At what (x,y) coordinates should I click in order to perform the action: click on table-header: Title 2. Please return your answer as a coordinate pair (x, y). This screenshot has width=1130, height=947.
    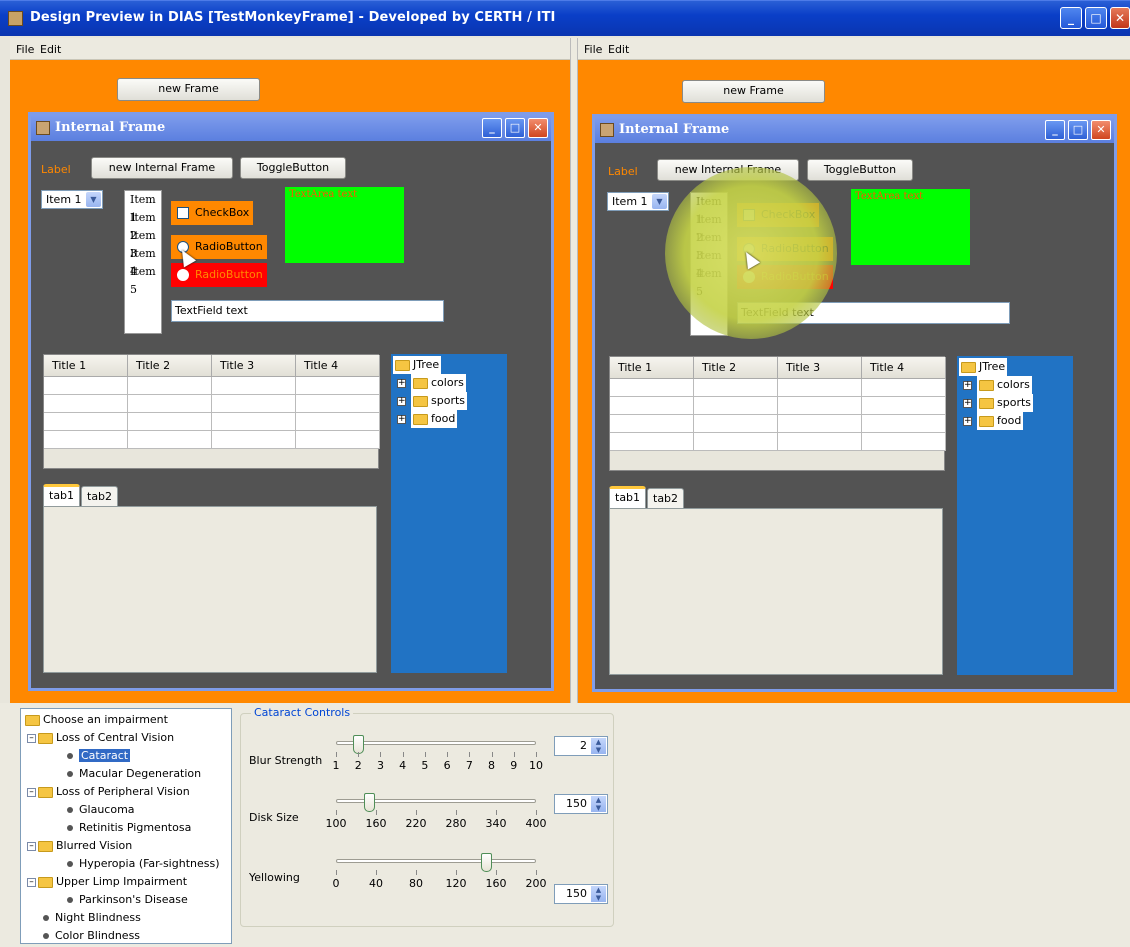
    Looking at the image, I should click on (170, 366).